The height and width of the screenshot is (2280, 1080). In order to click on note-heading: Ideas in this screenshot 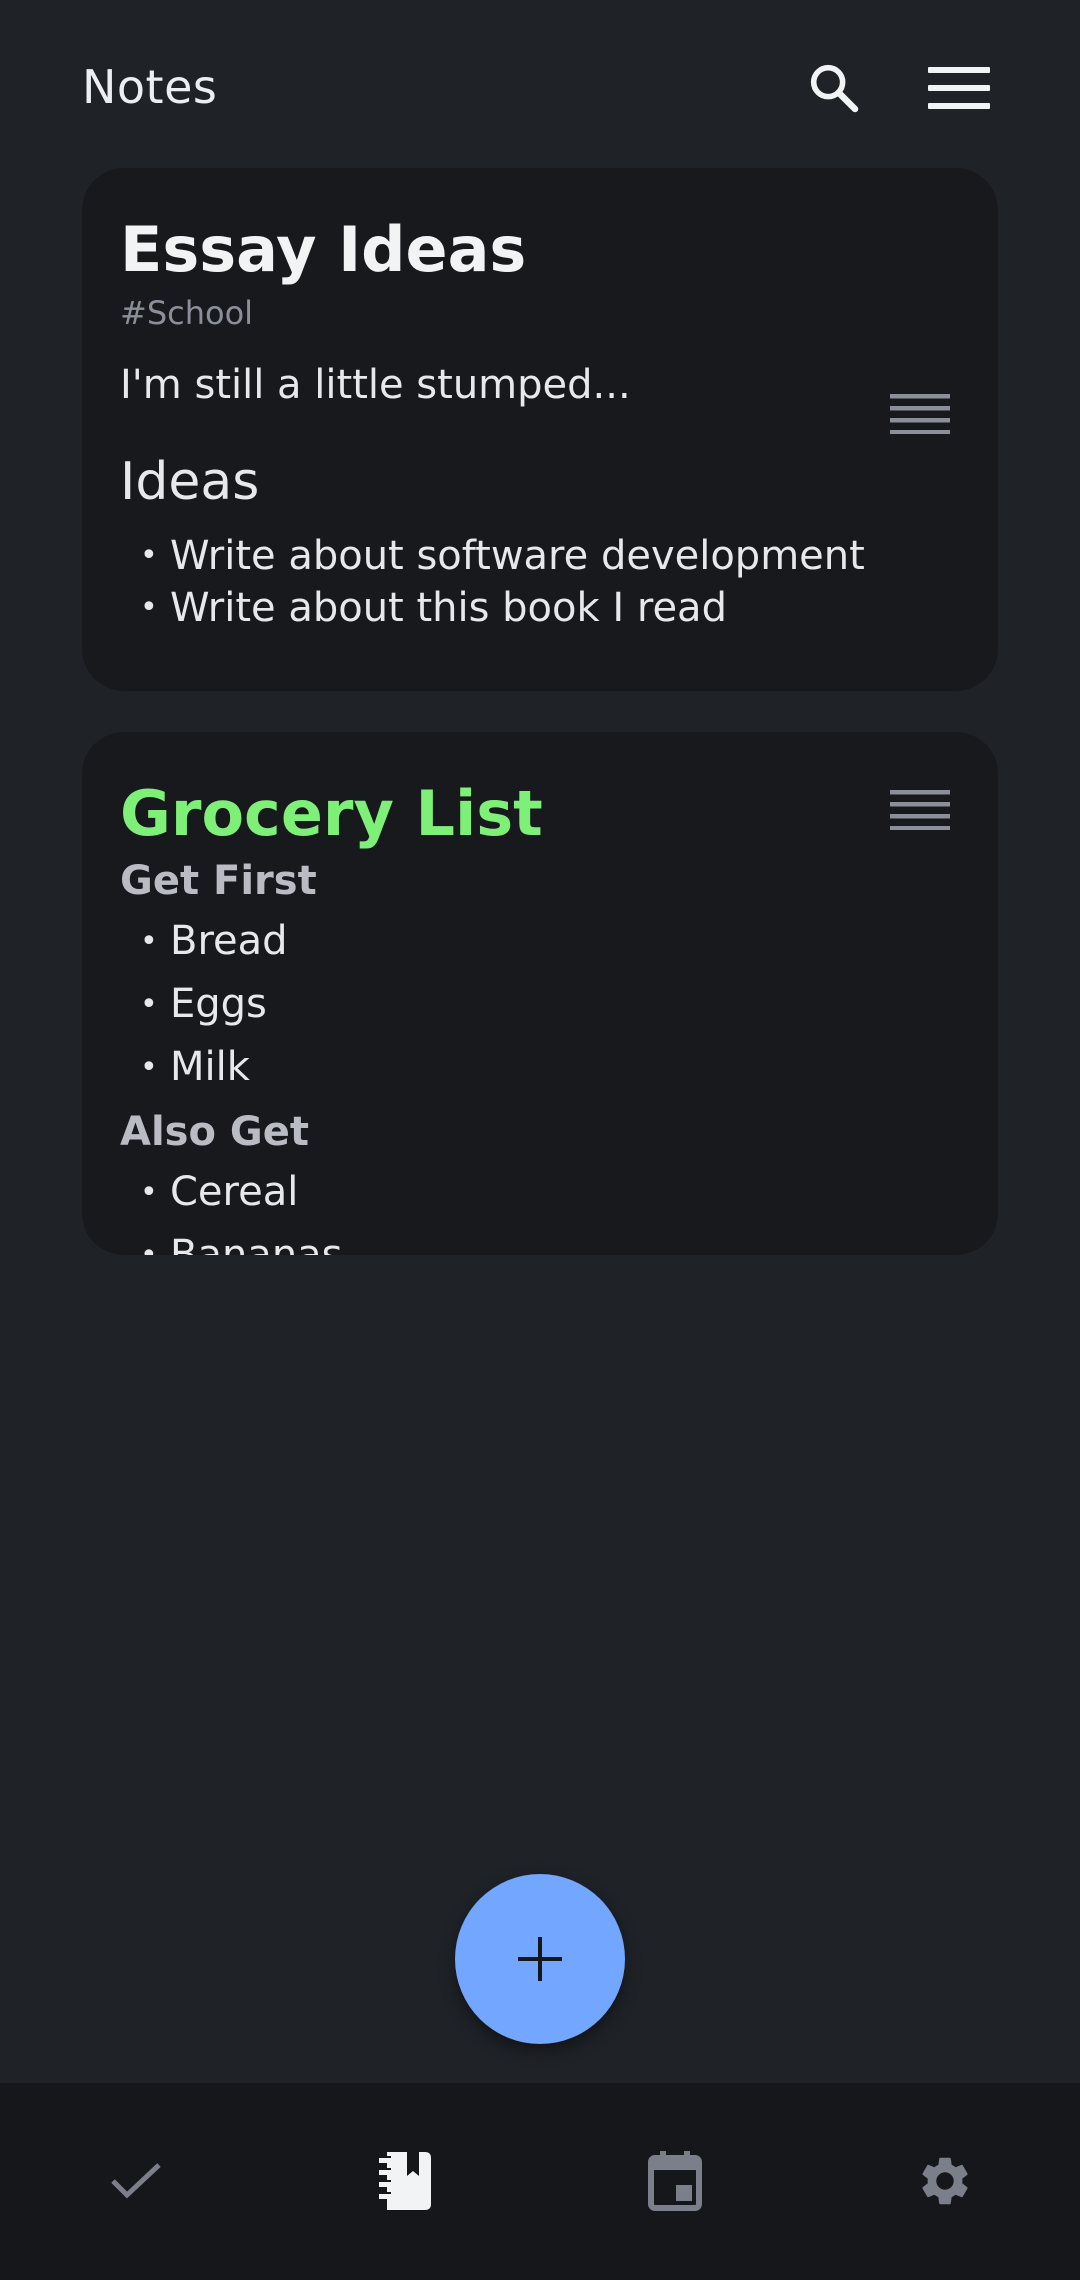, I will do `click(190, 482)`.